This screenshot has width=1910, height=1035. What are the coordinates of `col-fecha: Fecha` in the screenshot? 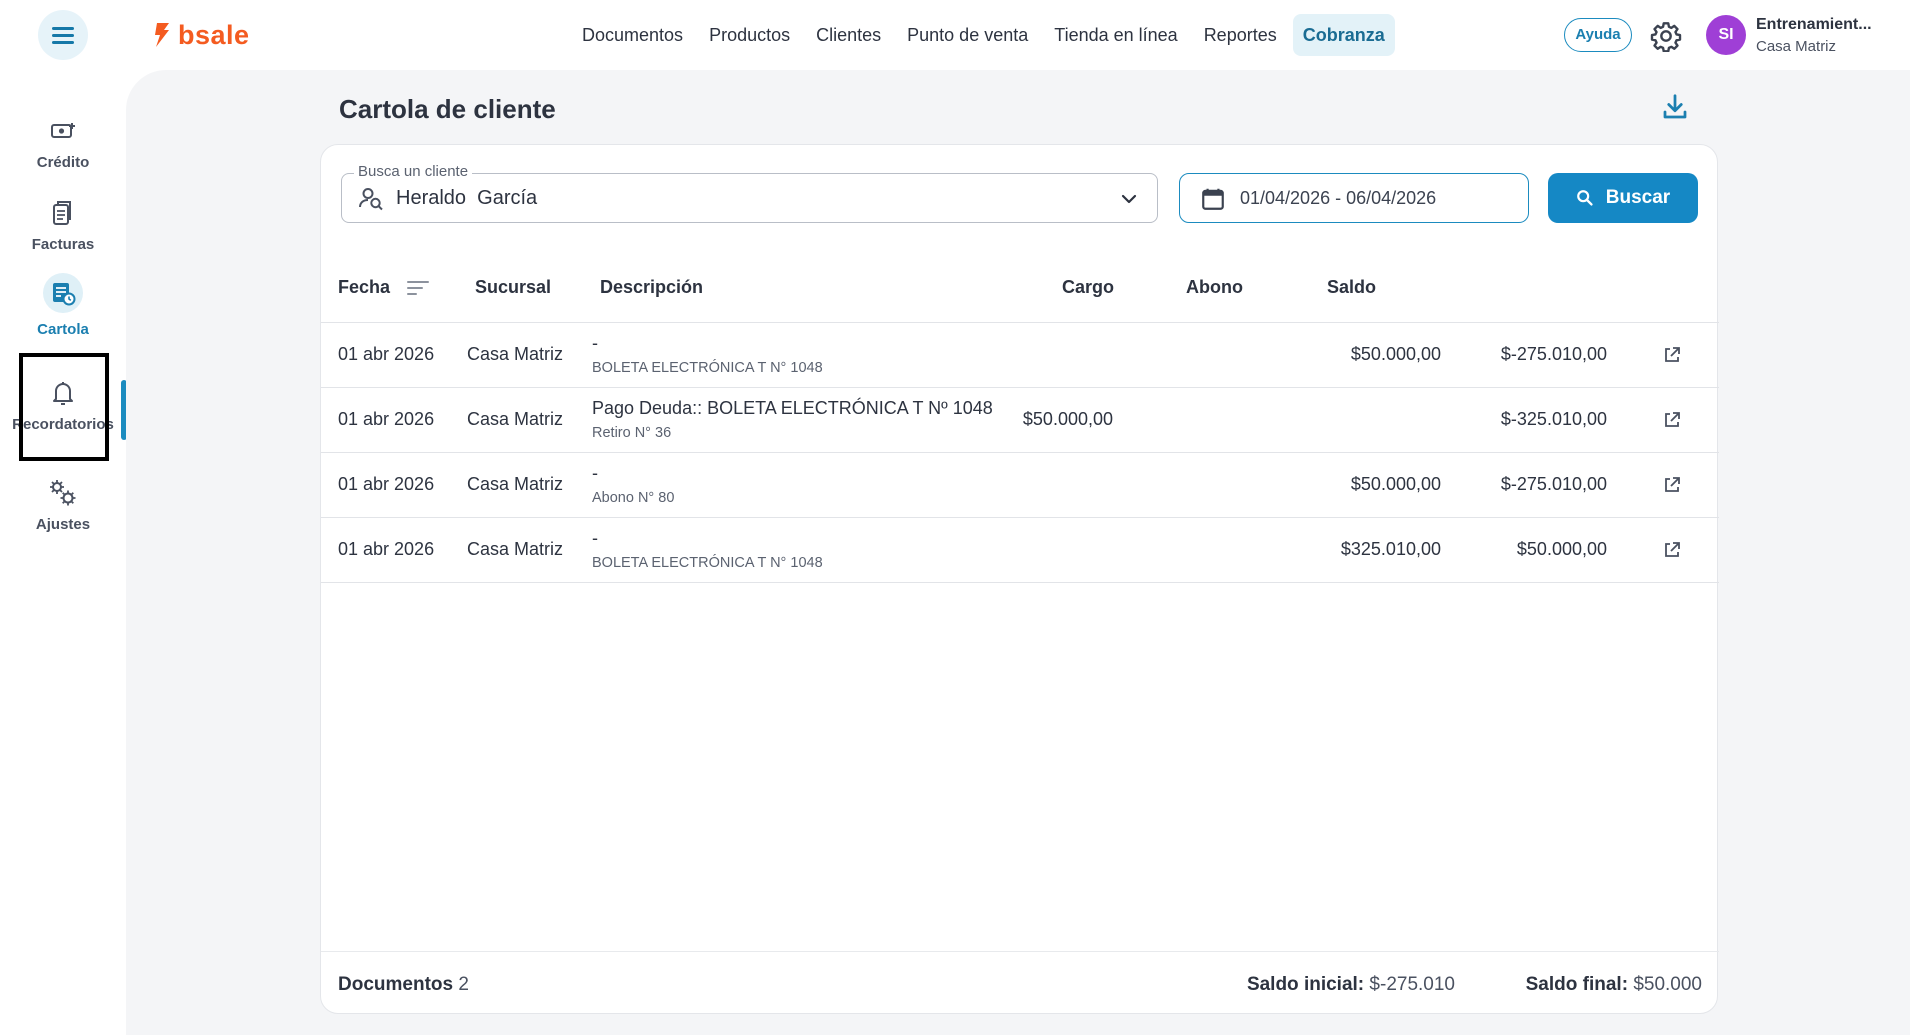 It's located at (364, 287).